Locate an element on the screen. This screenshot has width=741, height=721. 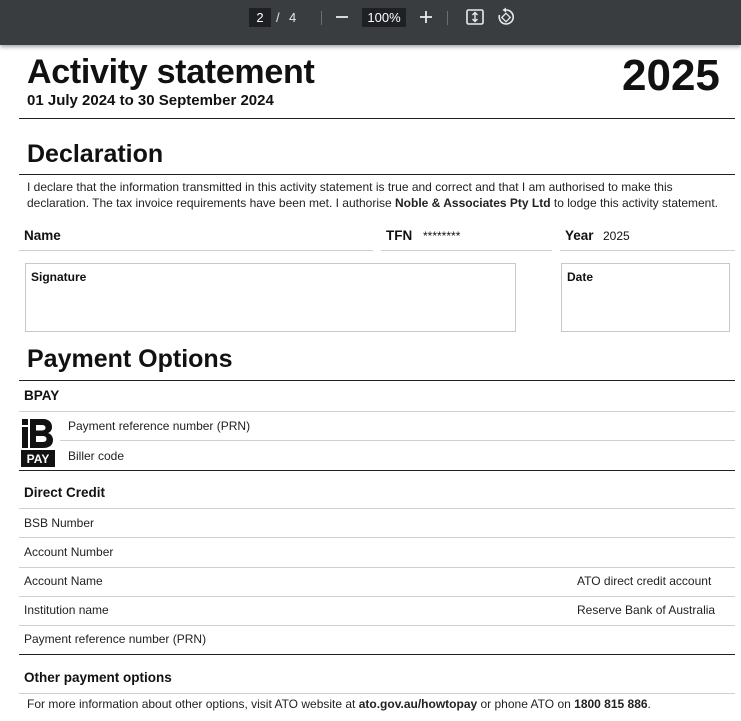
bpay-row-divider is located at coordinates (397, 440).